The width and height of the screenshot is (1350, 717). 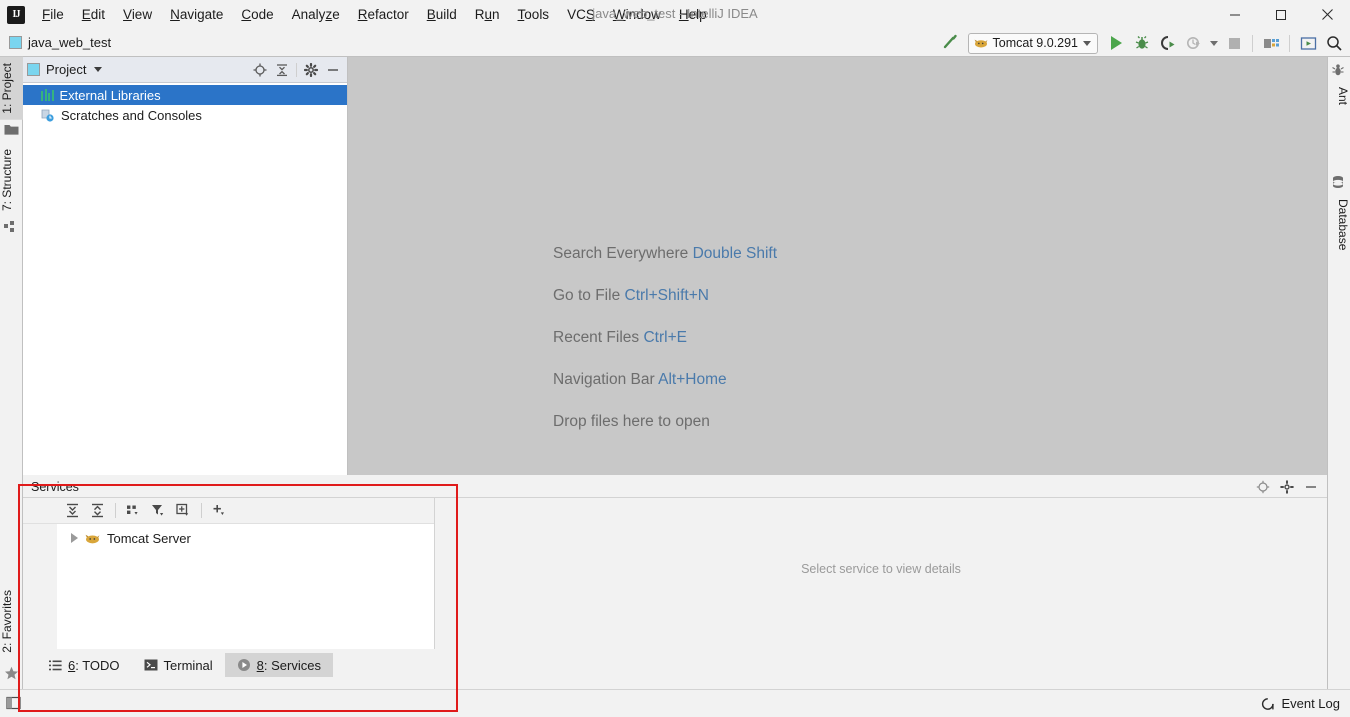 I want to click on menu-build: Build, so click(x=442, y=14).